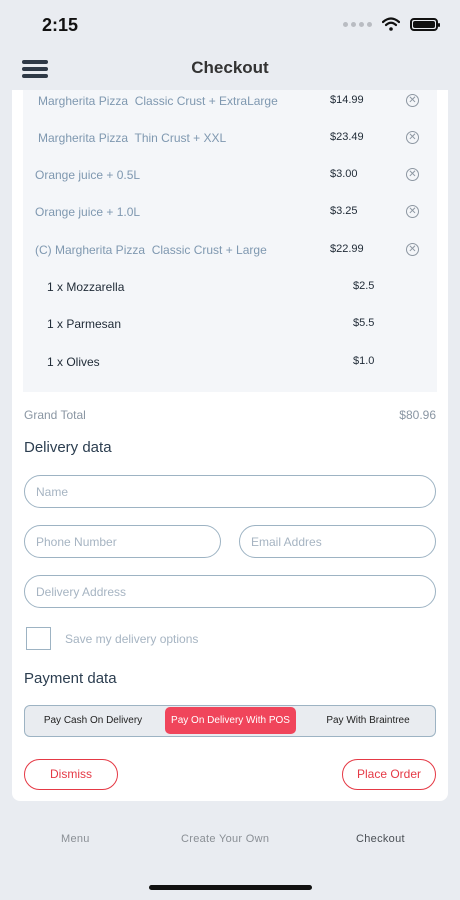 The width and height of the screenshot is (460, 900). What do you see at coordinates (84, 324) in the screenshot?
I see `topping-name: 1 x Parmesan` at bounding box center [84, 324].